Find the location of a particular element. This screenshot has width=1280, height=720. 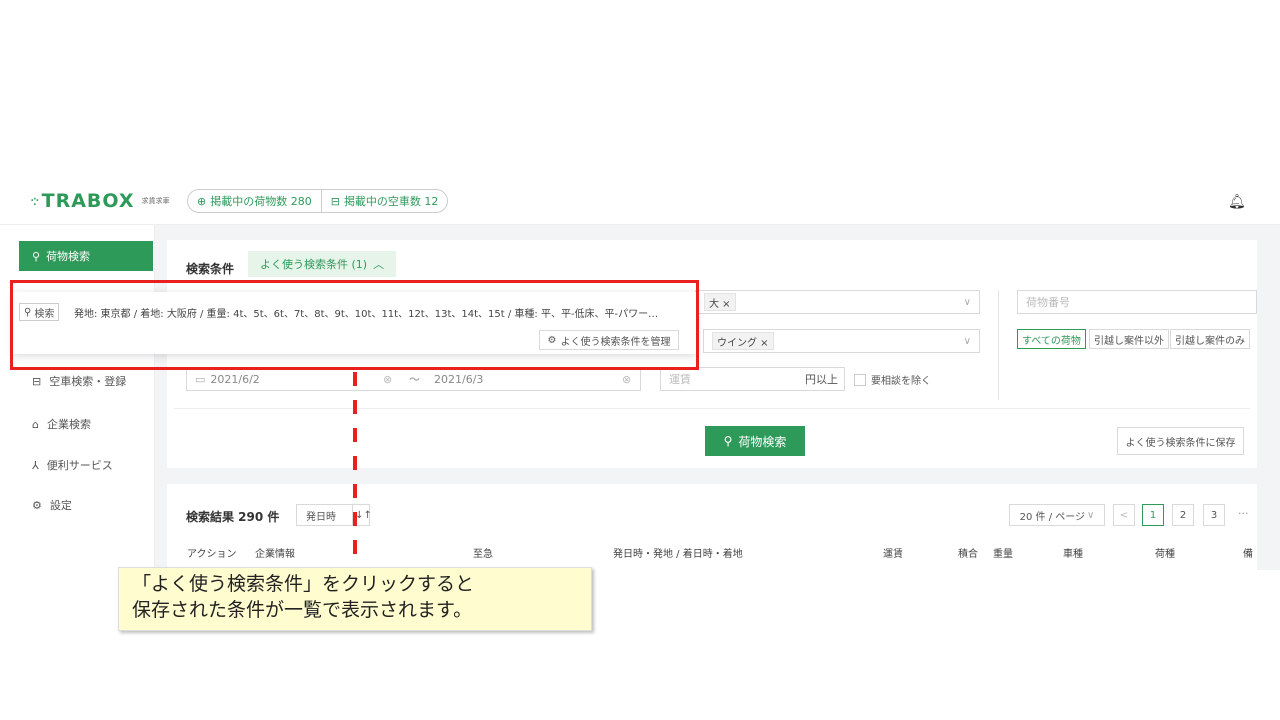

box-icon: ⊕ is located at coordinates (202, 201).